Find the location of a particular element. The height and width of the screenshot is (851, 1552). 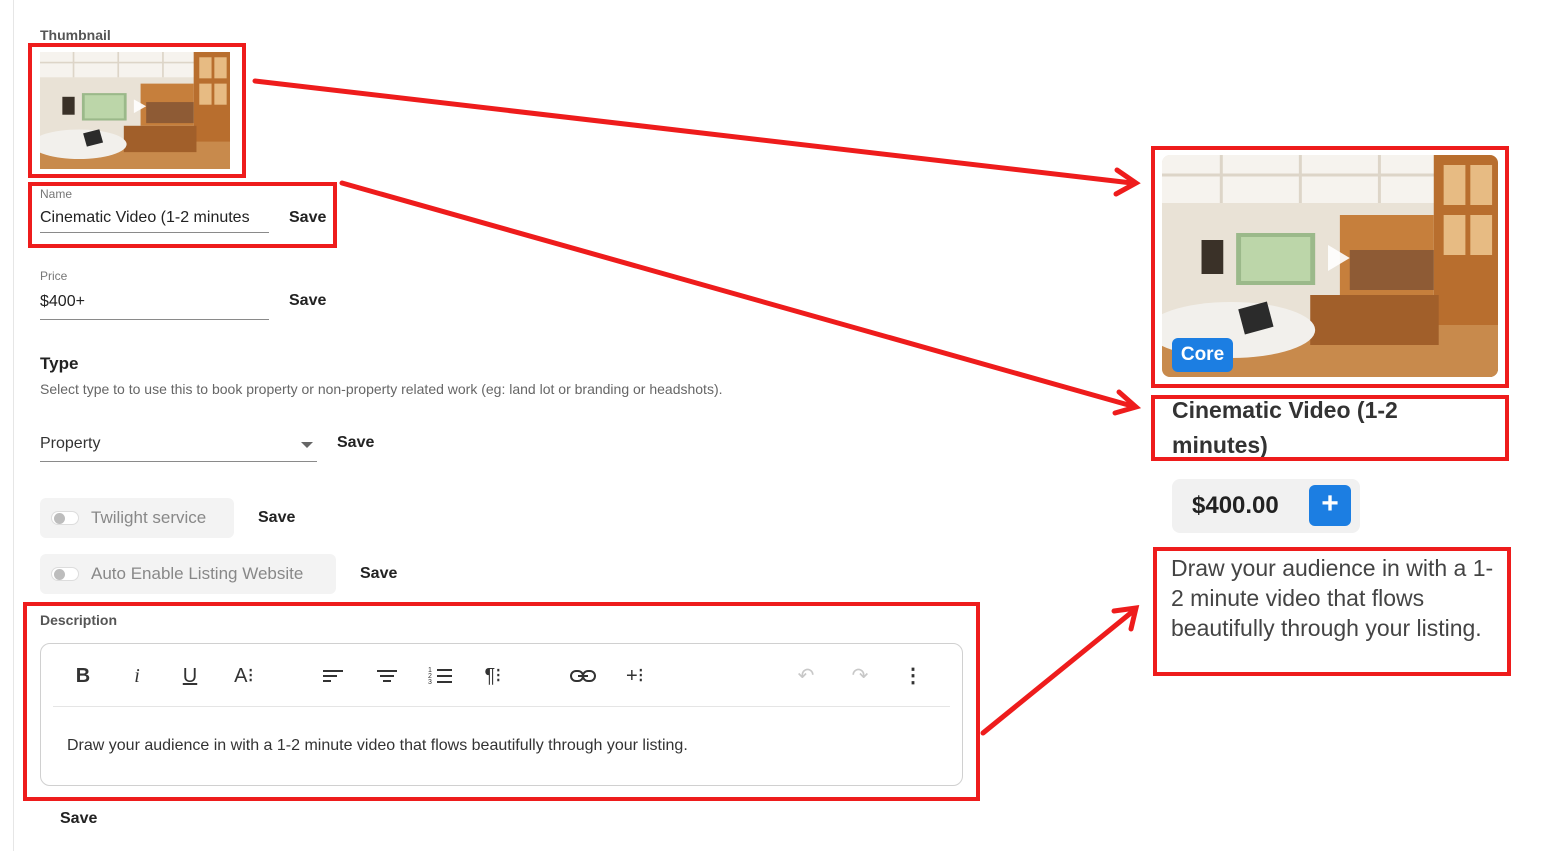

arrow-name is located at coordinates (737, 294).